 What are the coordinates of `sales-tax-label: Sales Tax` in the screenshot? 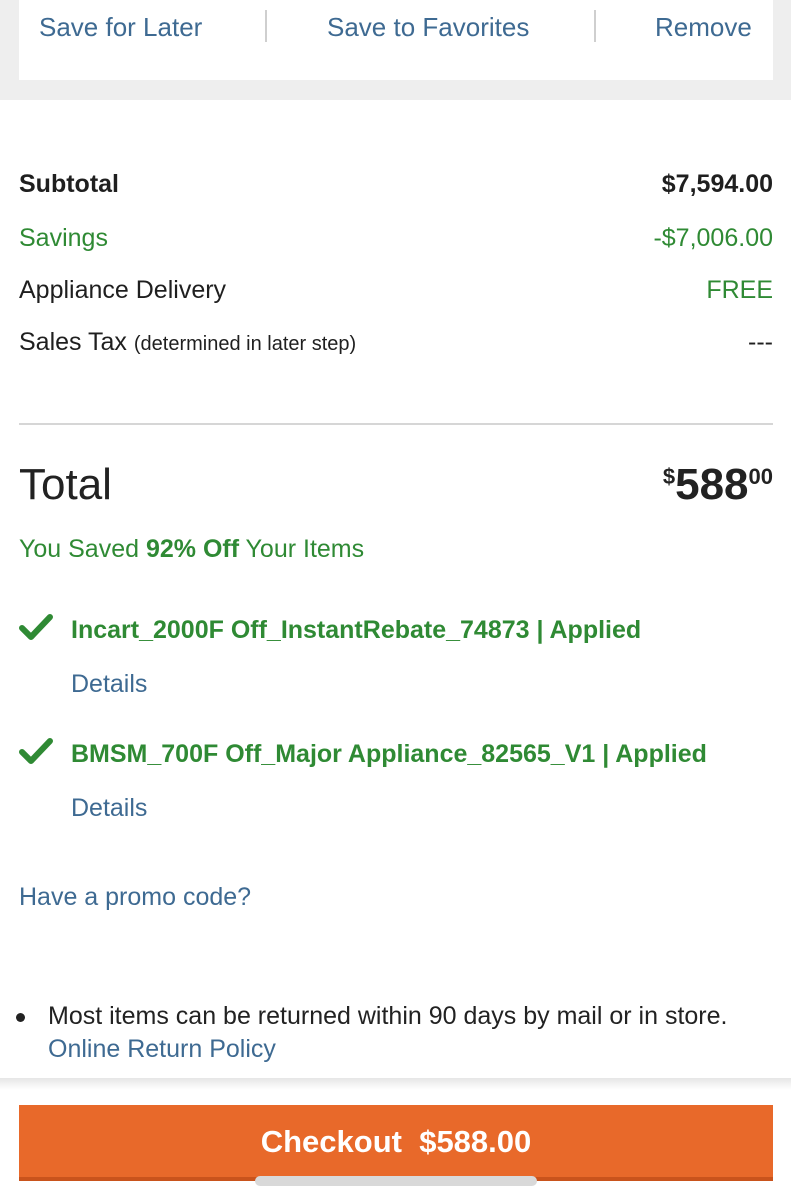 It's located at (73, 342).